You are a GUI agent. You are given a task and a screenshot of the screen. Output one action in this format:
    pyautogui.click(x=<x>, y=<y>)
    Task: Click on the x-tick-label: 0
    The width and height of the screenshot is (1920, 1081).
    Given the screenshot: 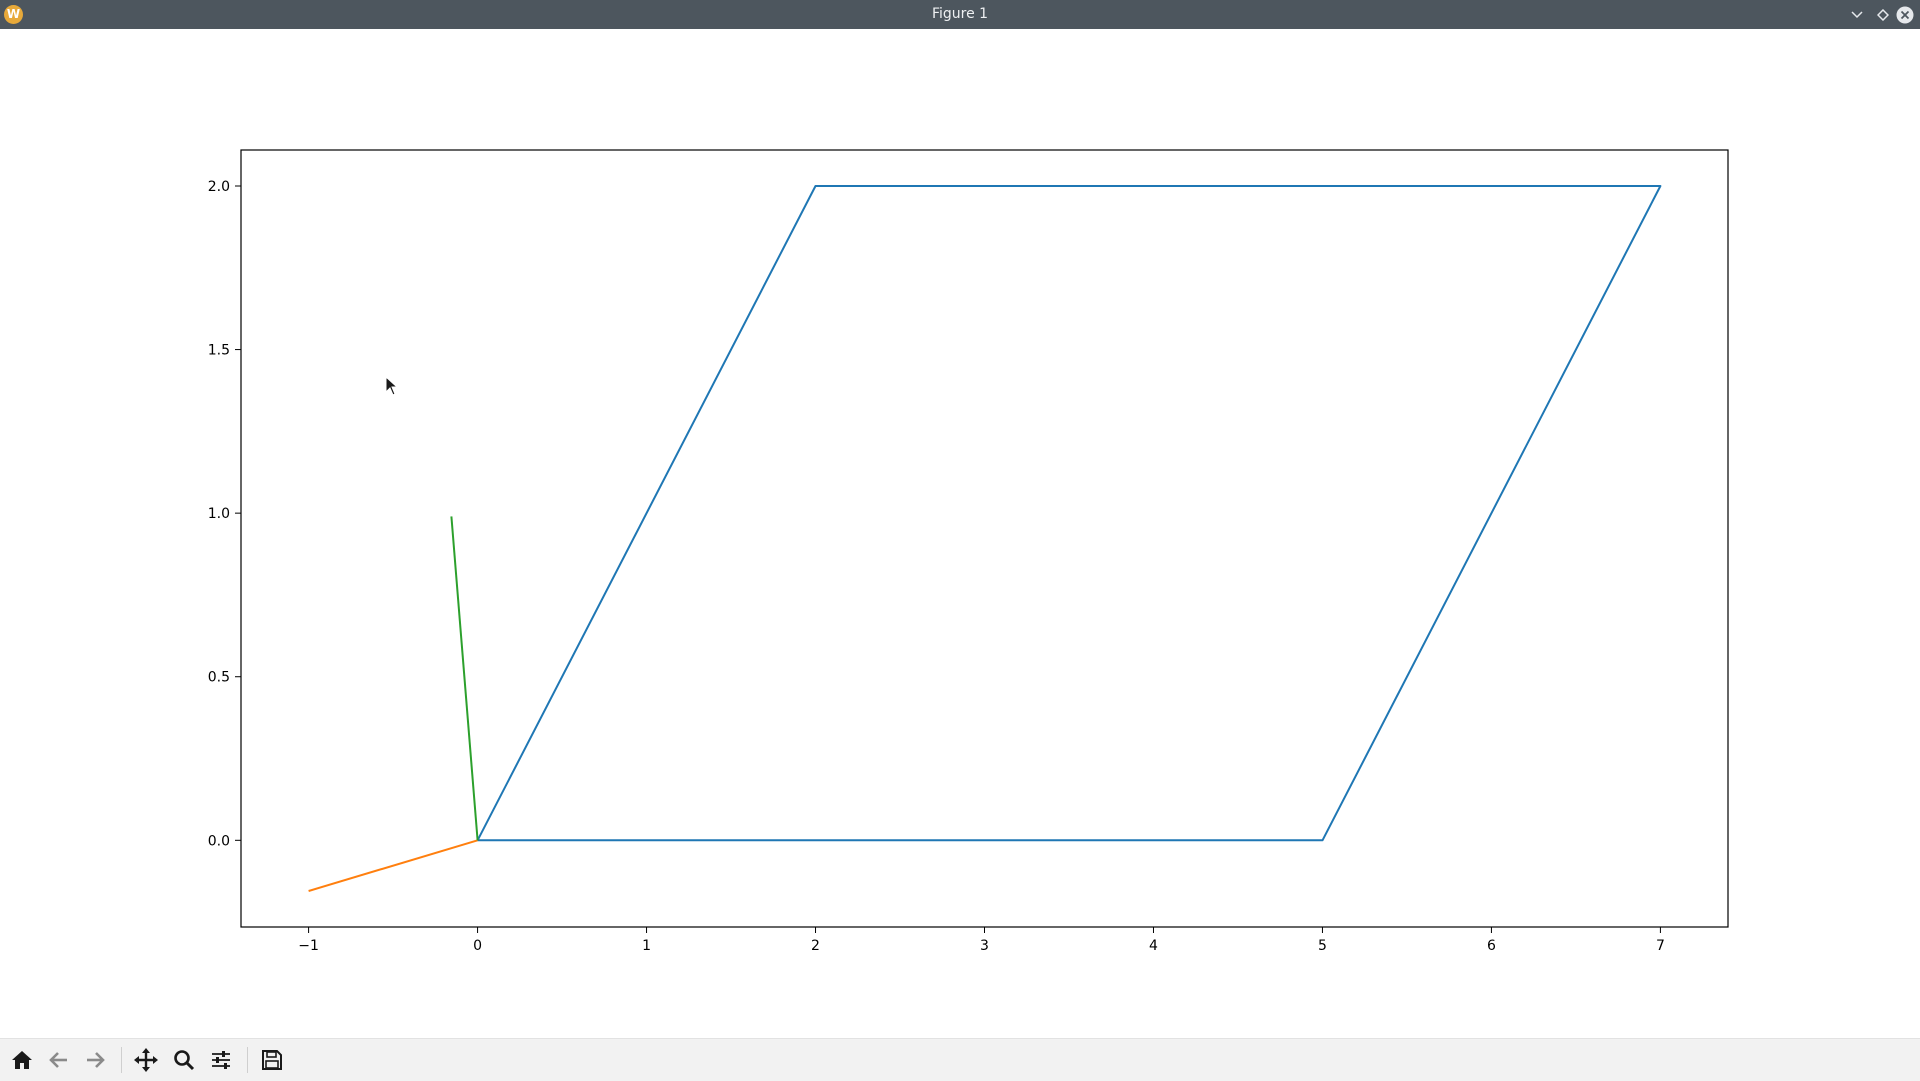 What is the action you would take?
    pyautogui.click(x=477, y=946)
    